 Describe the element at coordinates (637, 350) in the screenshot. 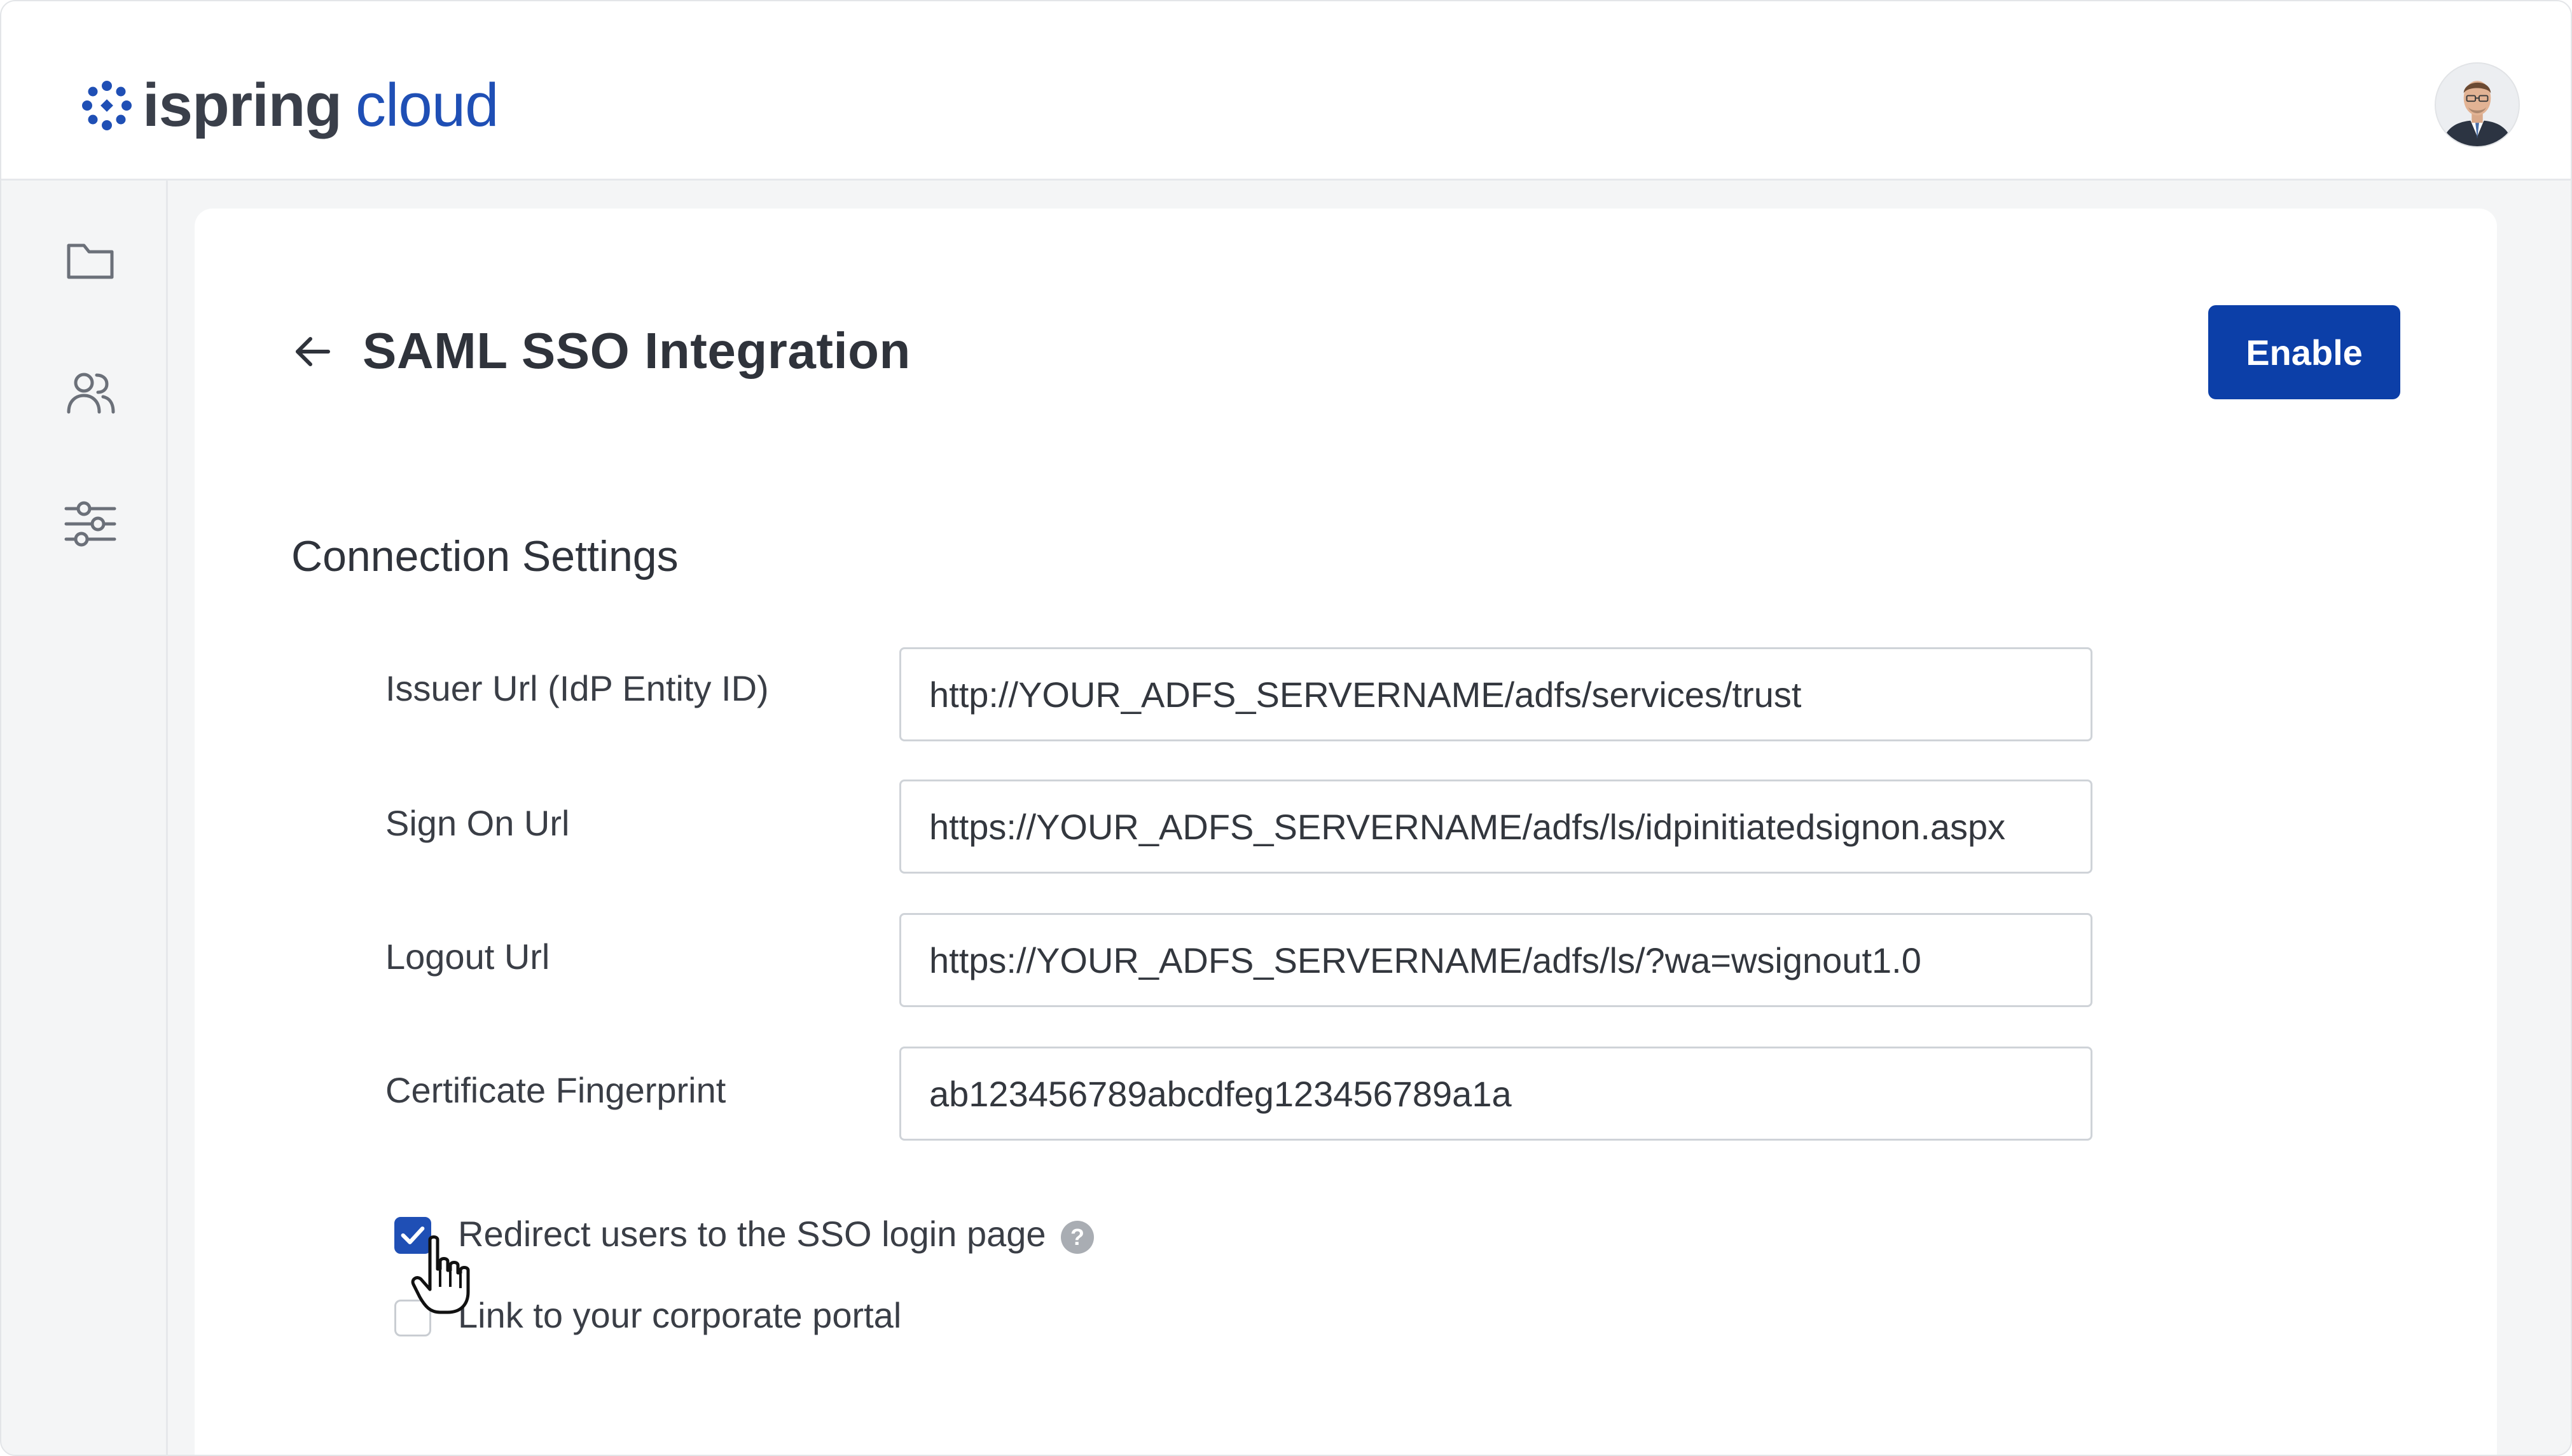

I see `page-title: SAML SSO Integration` at that location.